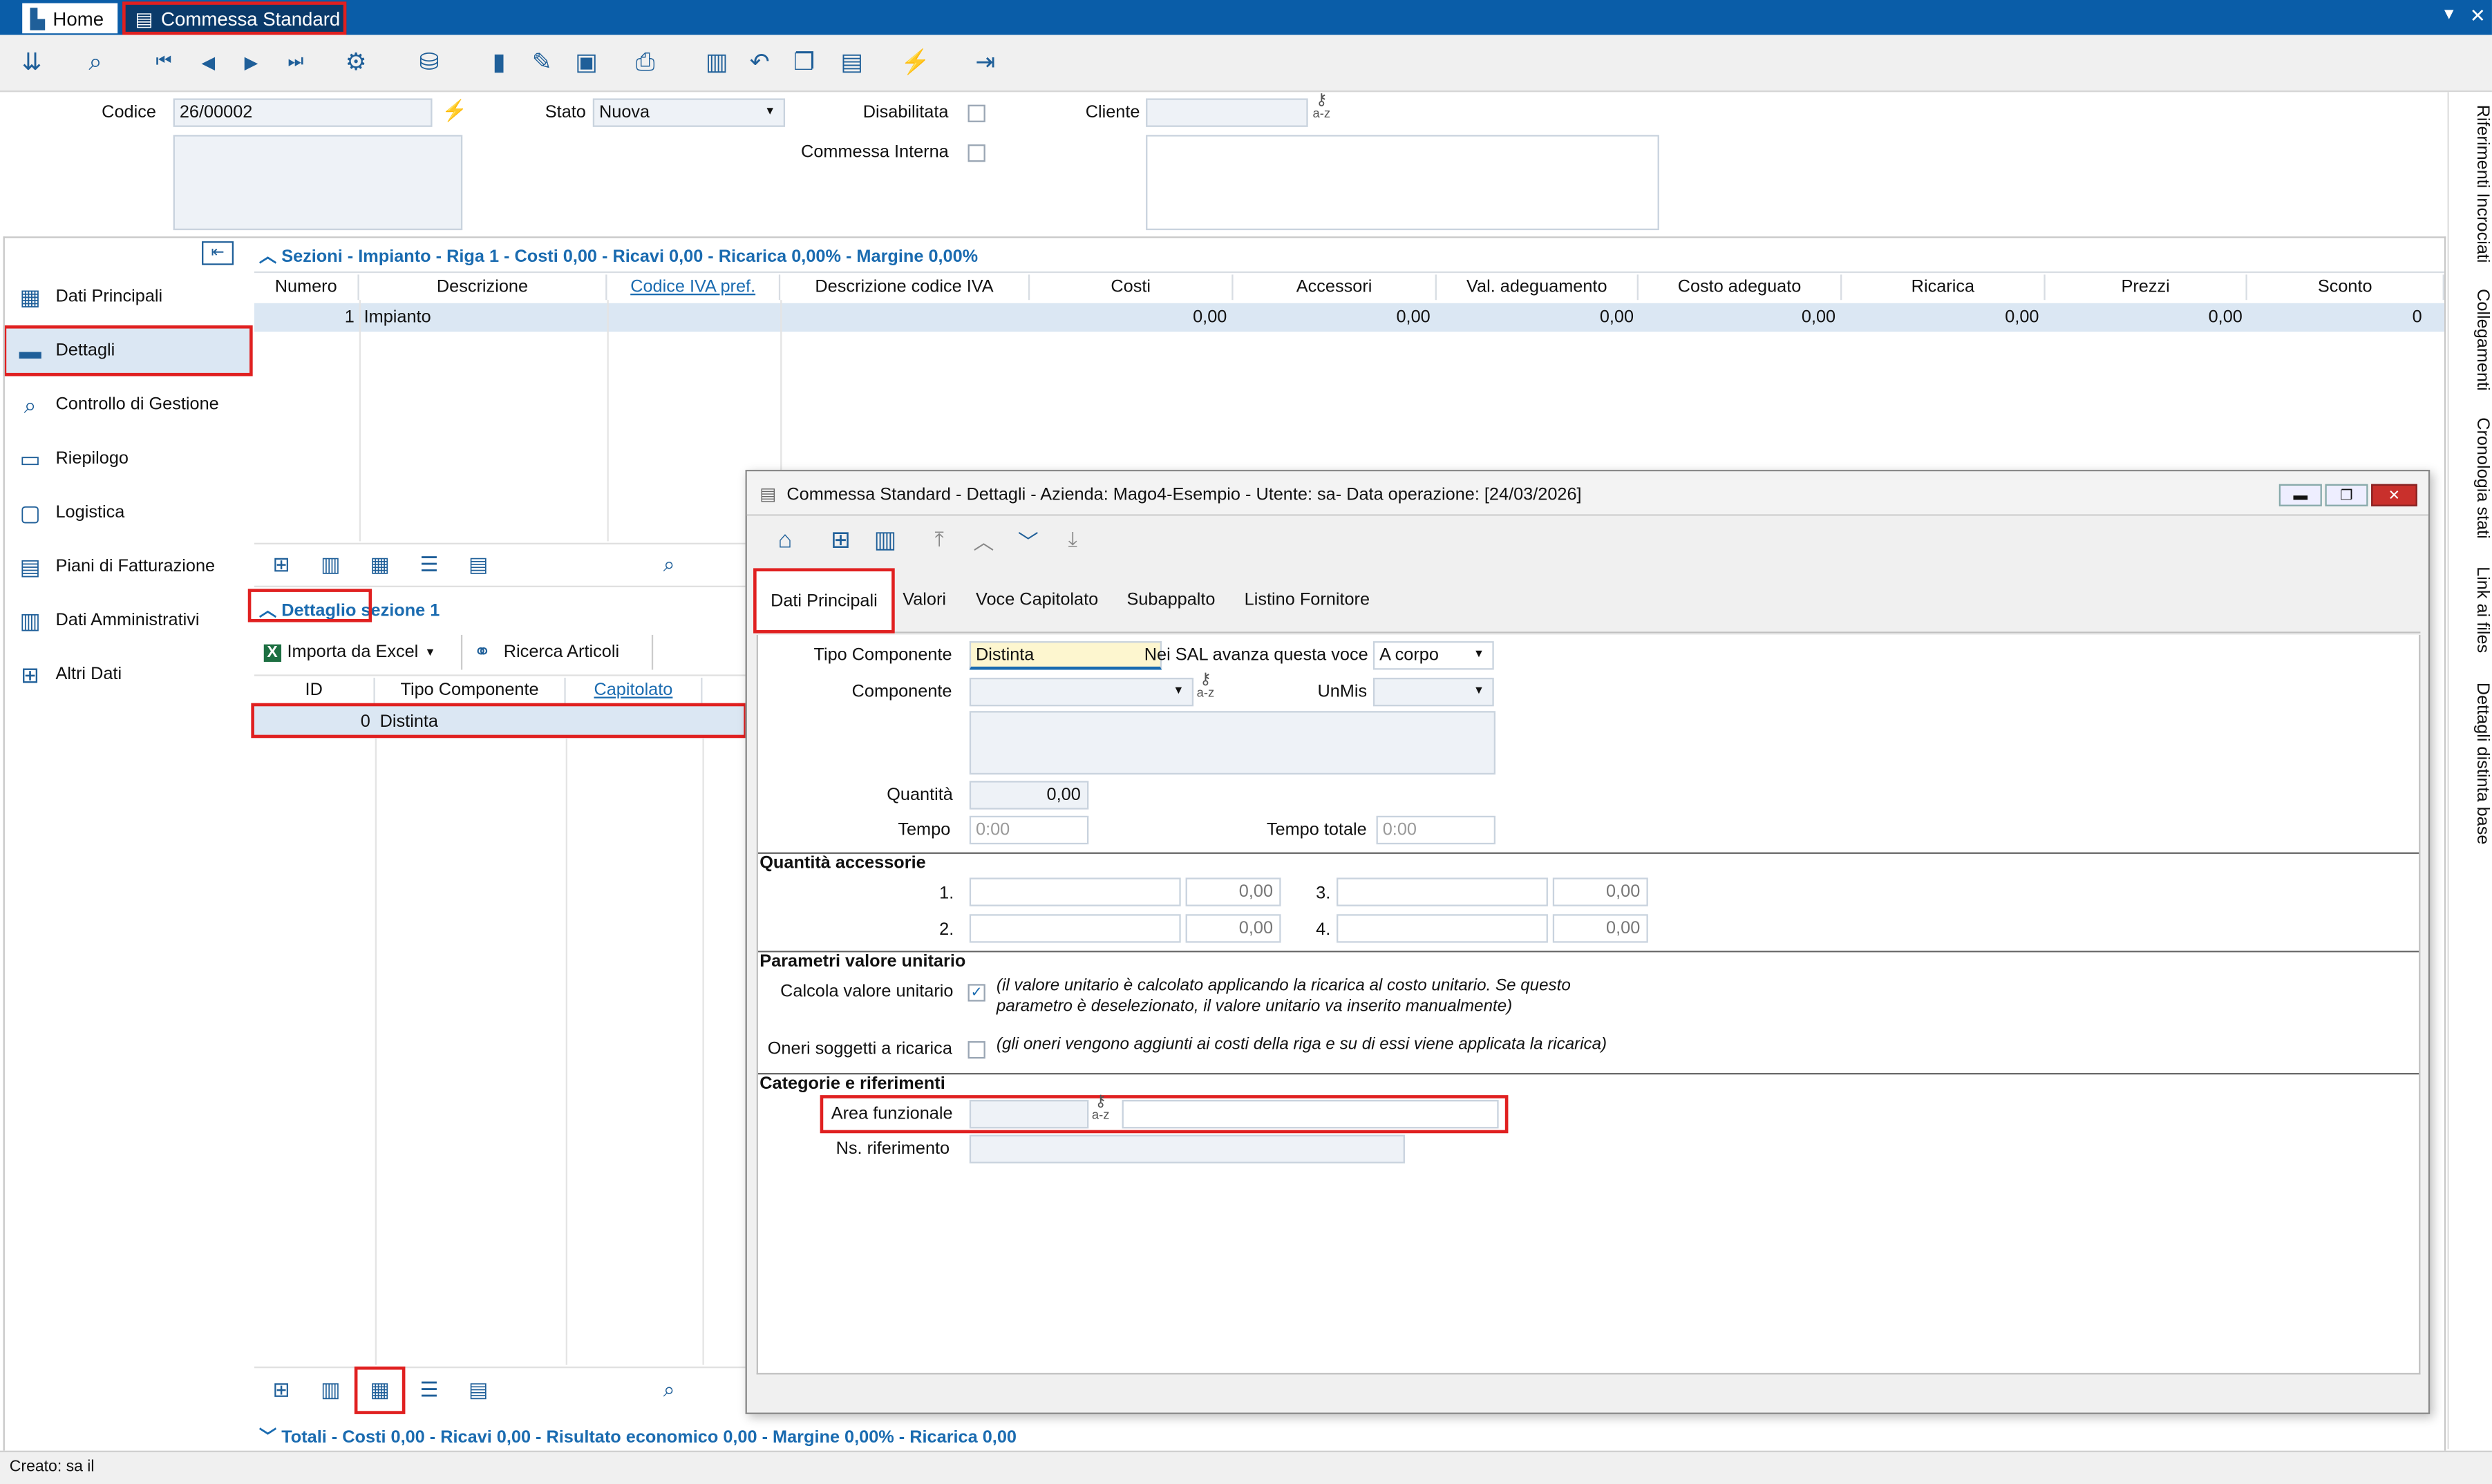 This screenshot has width=2492, height=1484. I want to click on report-icon: ▤, so click(852, 62).